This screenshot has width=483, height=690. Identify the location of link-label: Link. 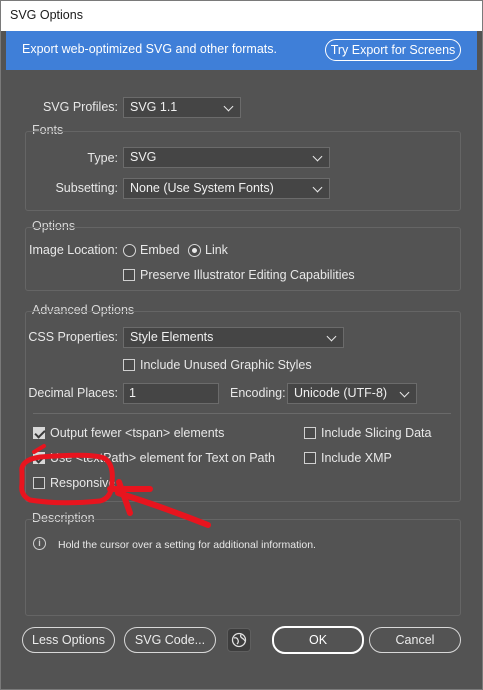
(216, 250).